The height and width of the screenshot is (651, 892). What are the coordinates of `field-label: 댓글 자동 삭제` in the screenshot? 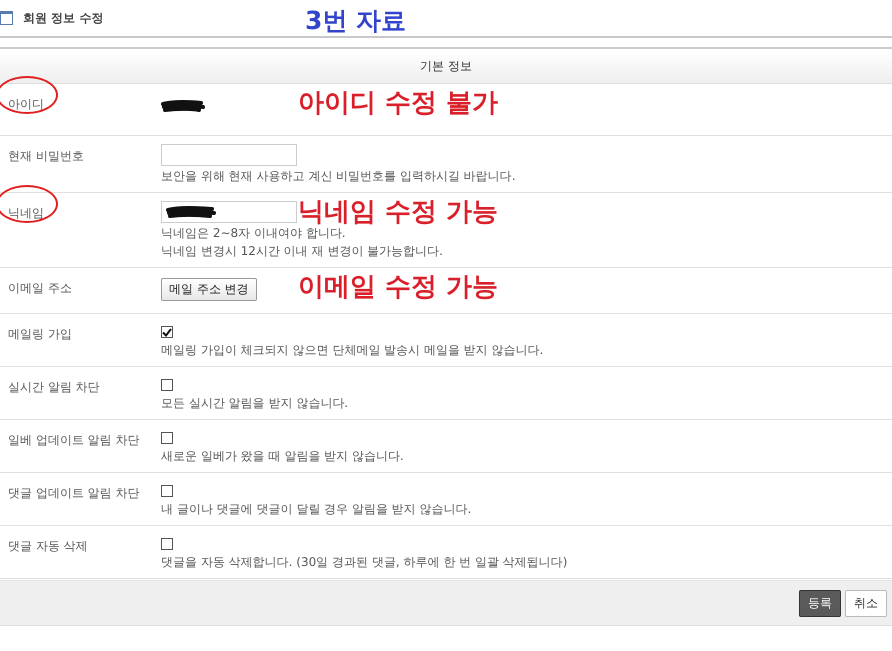 It's located at (48, 546).